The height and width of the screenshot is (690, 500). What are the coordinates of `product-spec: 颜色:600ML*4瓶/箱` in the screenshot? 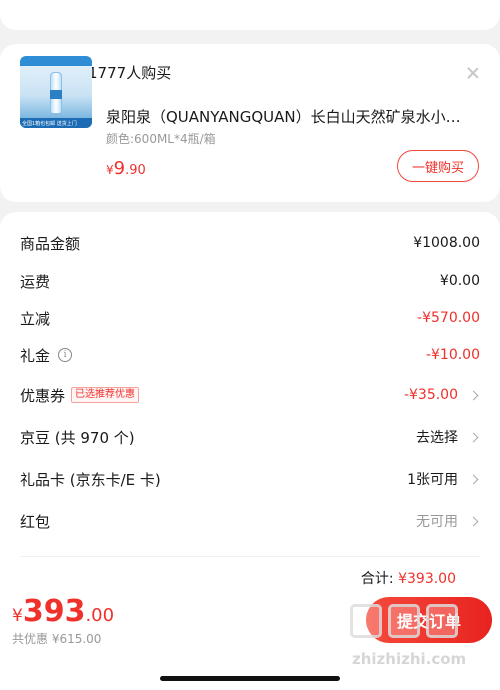 It's located at (161, 139).